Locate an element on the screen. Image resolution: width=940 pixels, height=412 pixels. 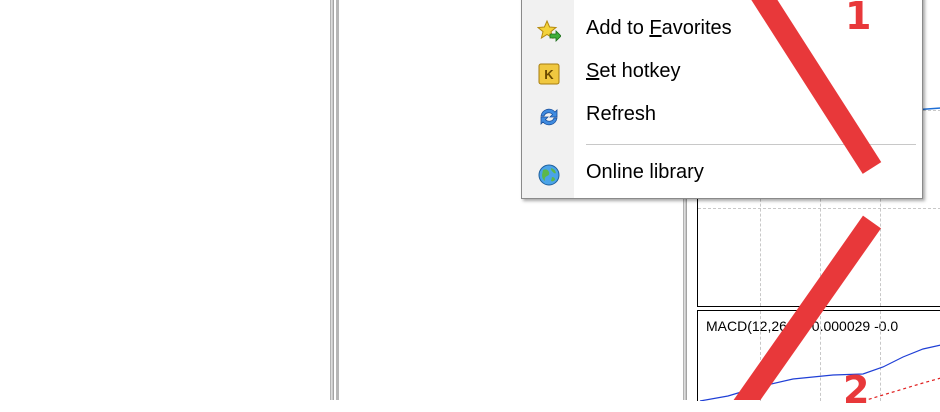
menu-item-add-to-favorites: Add to Favorites is located at coordinates (722, 28).